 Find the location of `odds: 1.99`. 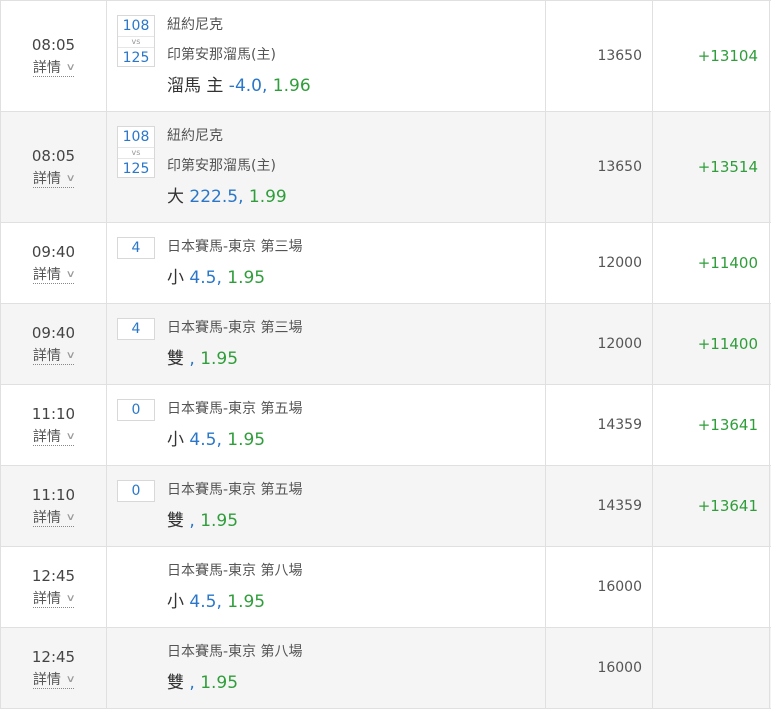

odds: 1.99 is located at coordinates (265, 197).